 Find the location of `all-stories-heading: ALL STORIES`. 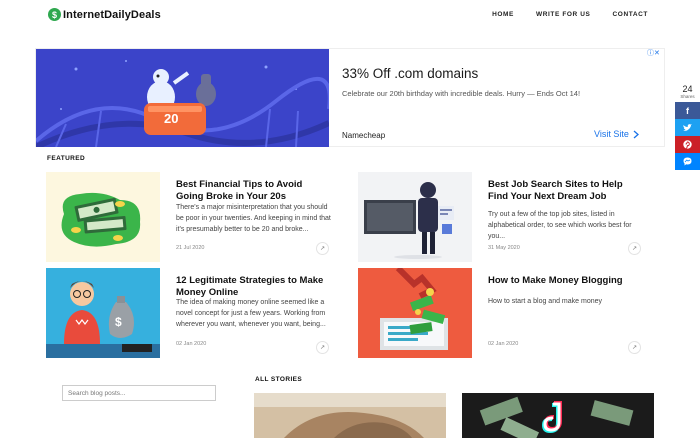

all-stories-heading: ALL STORIES is located at coordinates (279, 379).